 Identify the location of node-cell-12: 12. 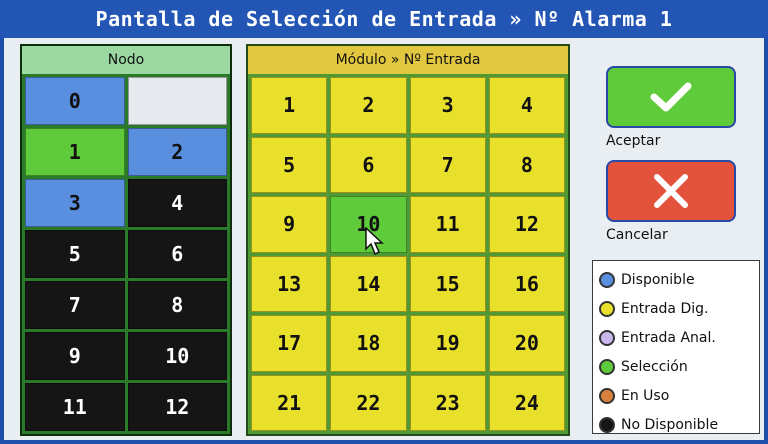
(177, 407).